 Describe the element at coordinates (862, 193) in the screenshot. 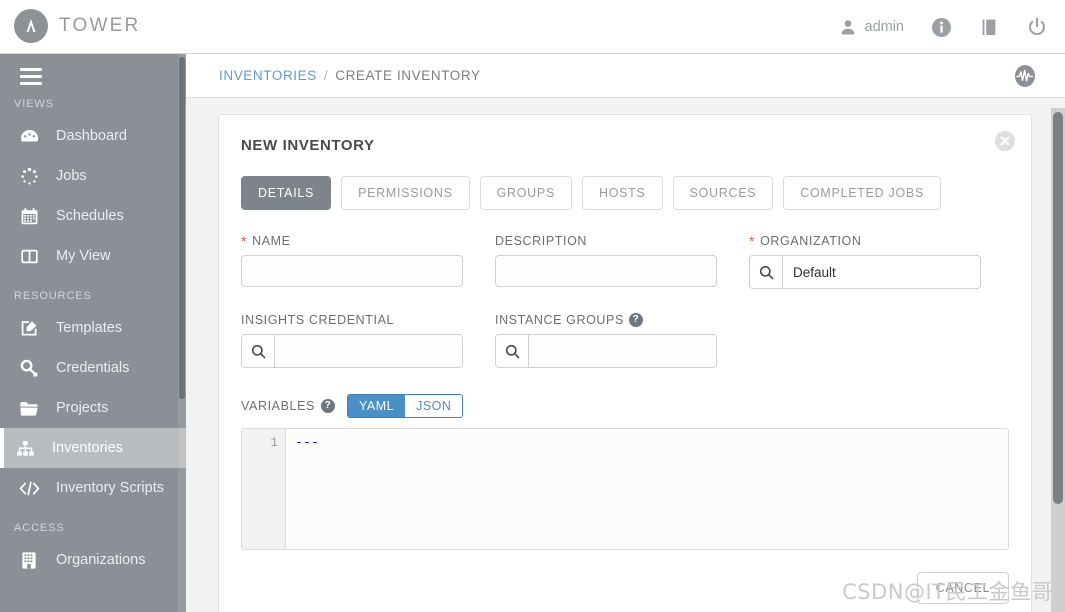

I see `tab-completed-jobs: COMPLETED JOBS` at that location.